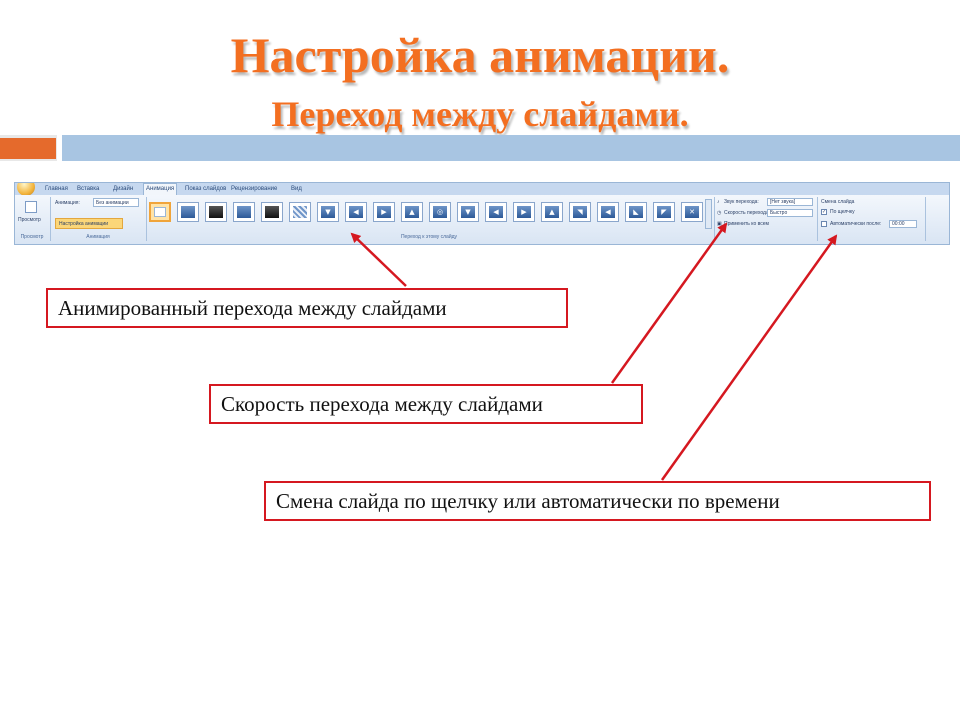 The width and height of the screenshot is (960, 720). Describe the element at coordinates (746, 224) in the screenshot. I see `apply-all-button: Применить ко всем` at that location.